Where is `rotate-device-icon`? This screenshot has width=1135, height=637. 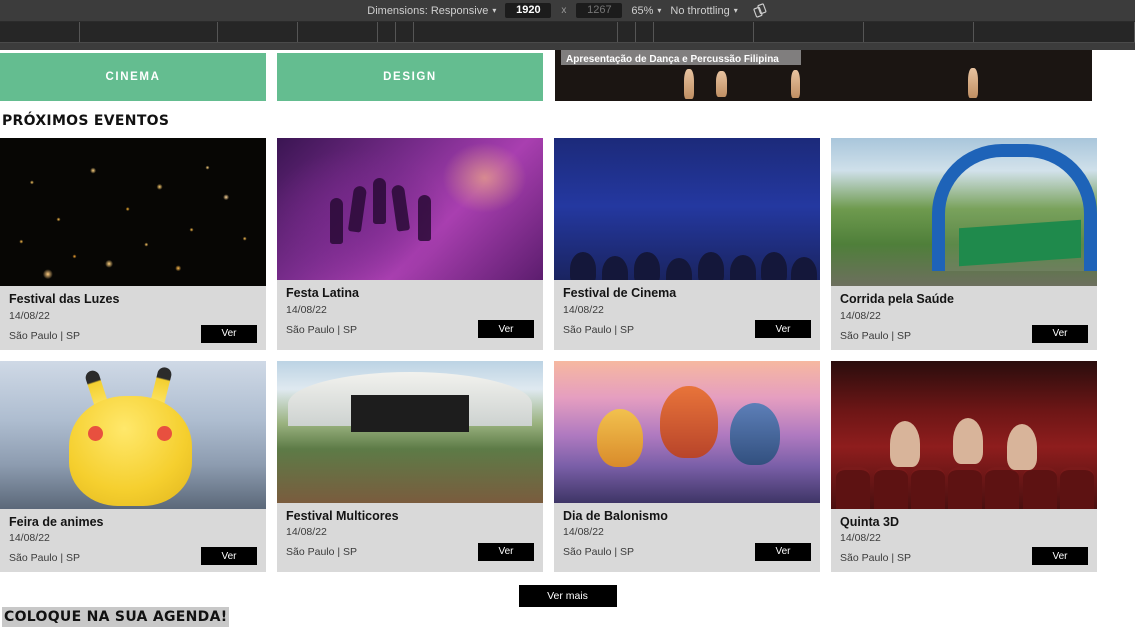 rotate-device-icon is located at coordinates (760, 10).